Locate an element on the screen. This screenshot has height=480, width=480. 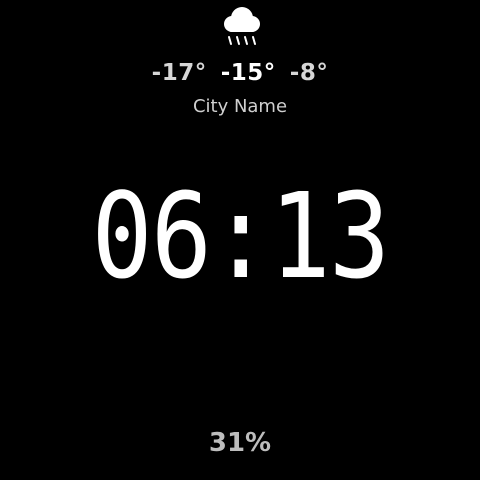
temperature-high: -8° is located at coordinates (309, 73).